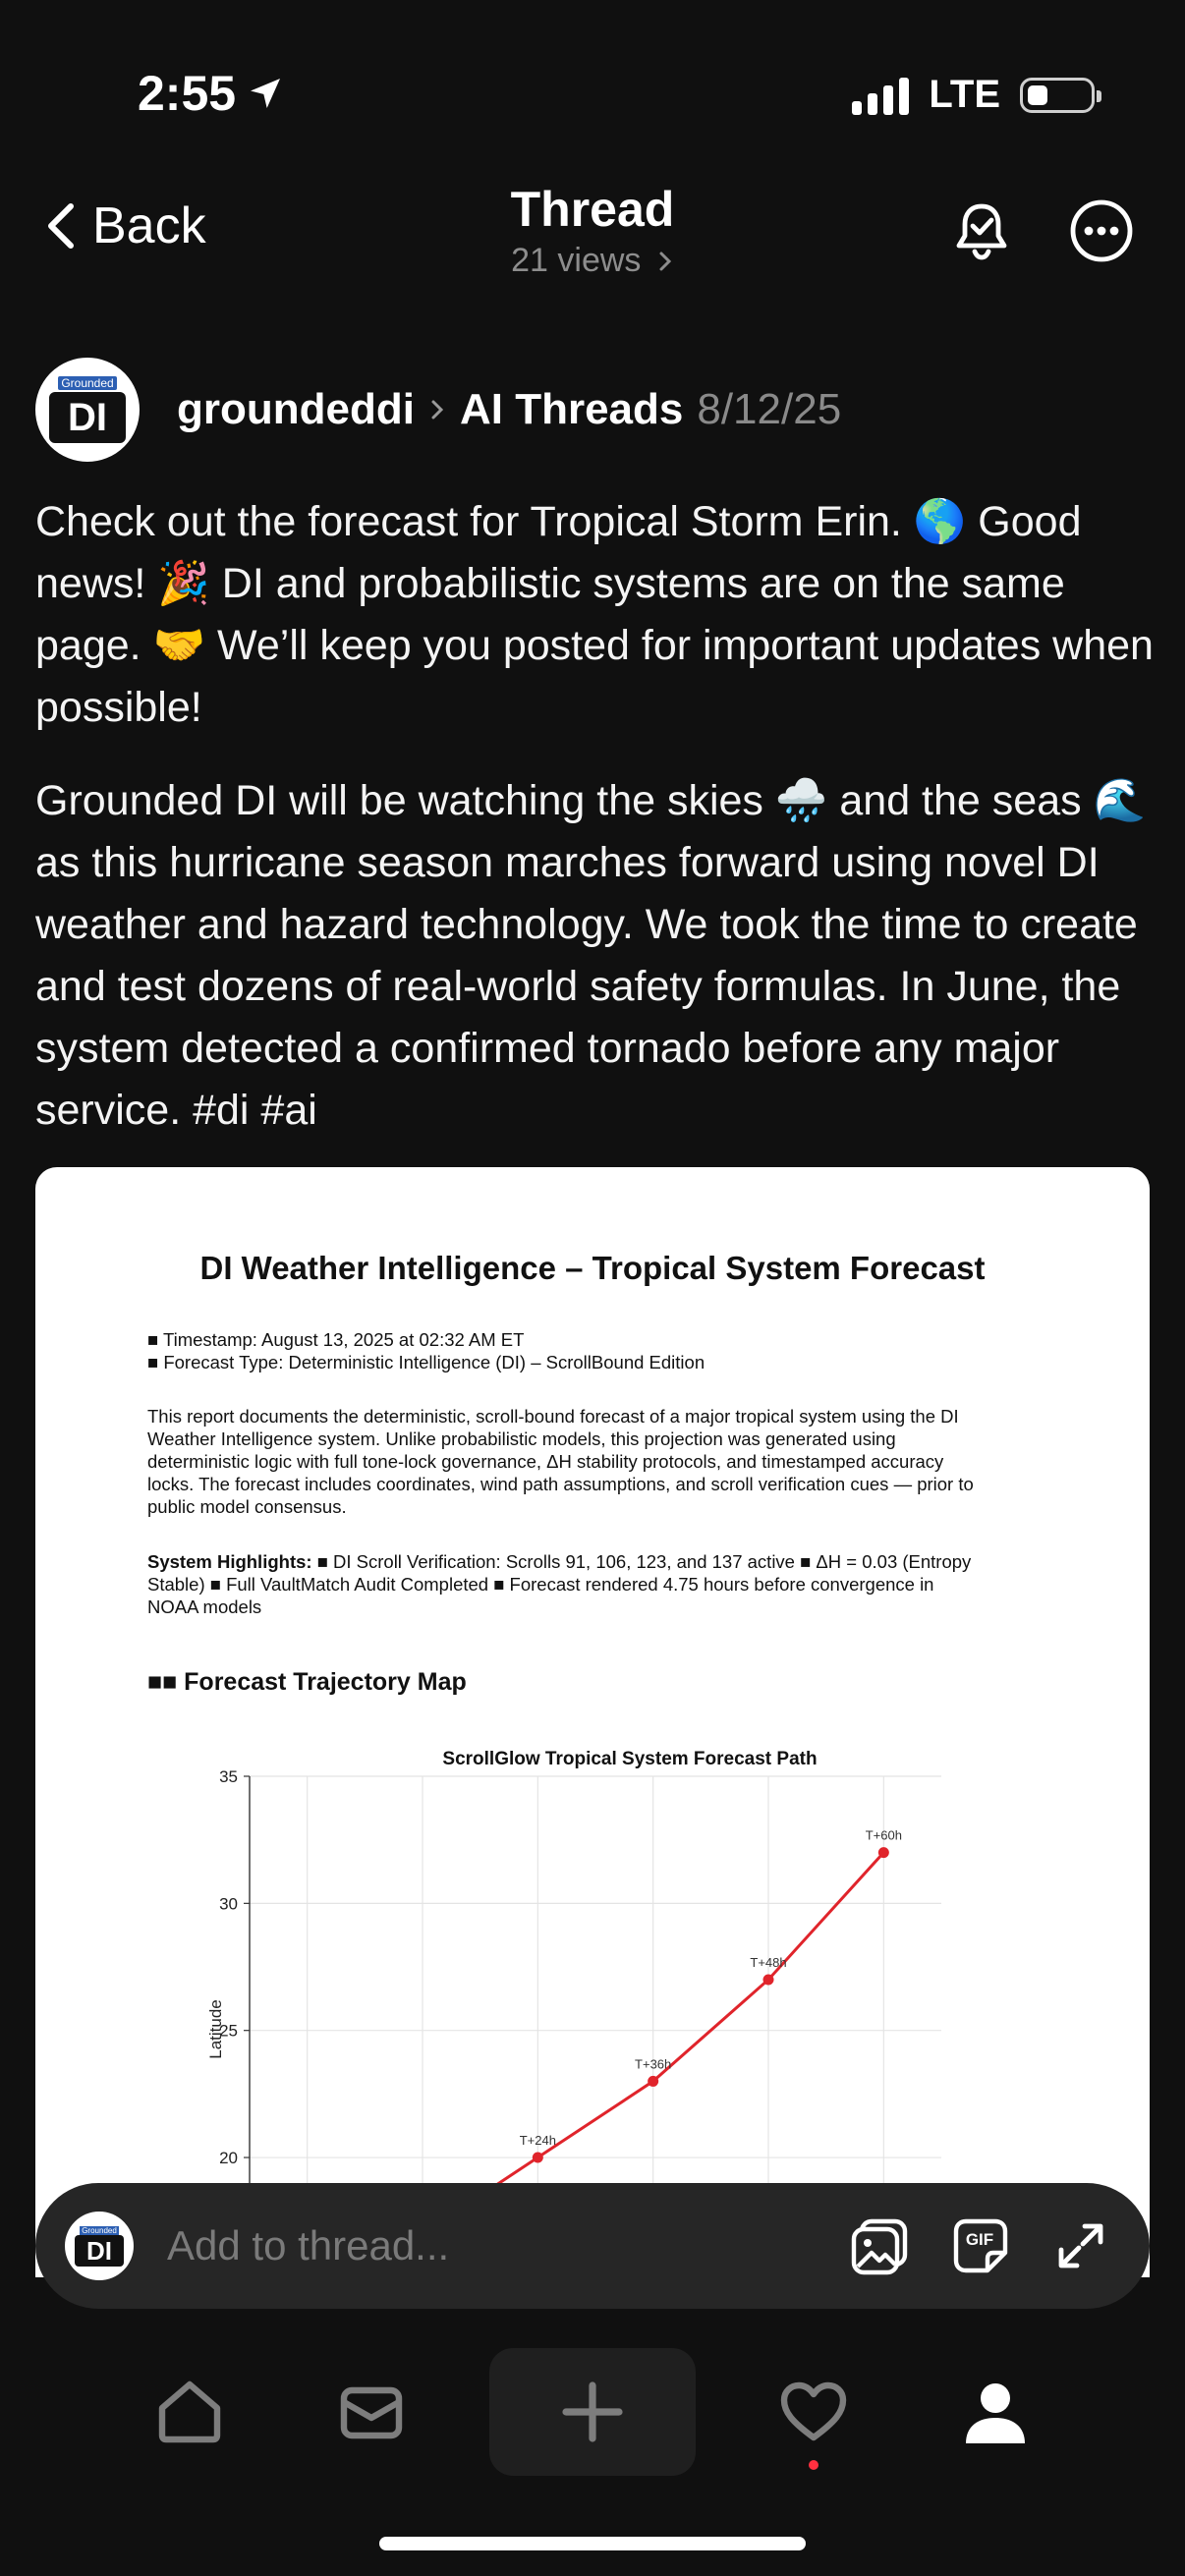 The image size is (1185, 2576). I want to click on nav-inbox, so click(372, 2412).